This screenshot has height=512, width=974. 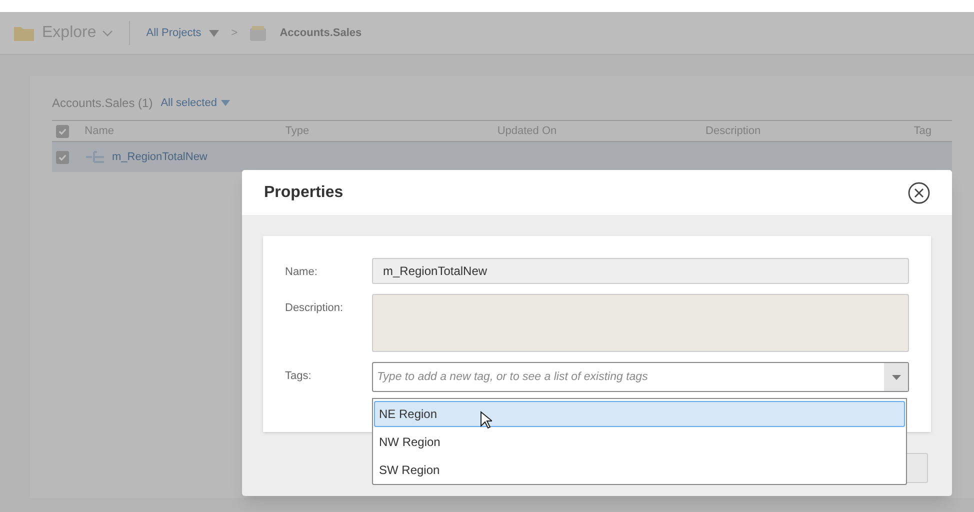 I want to click on mapping-icon, so click(x=95, y=157).